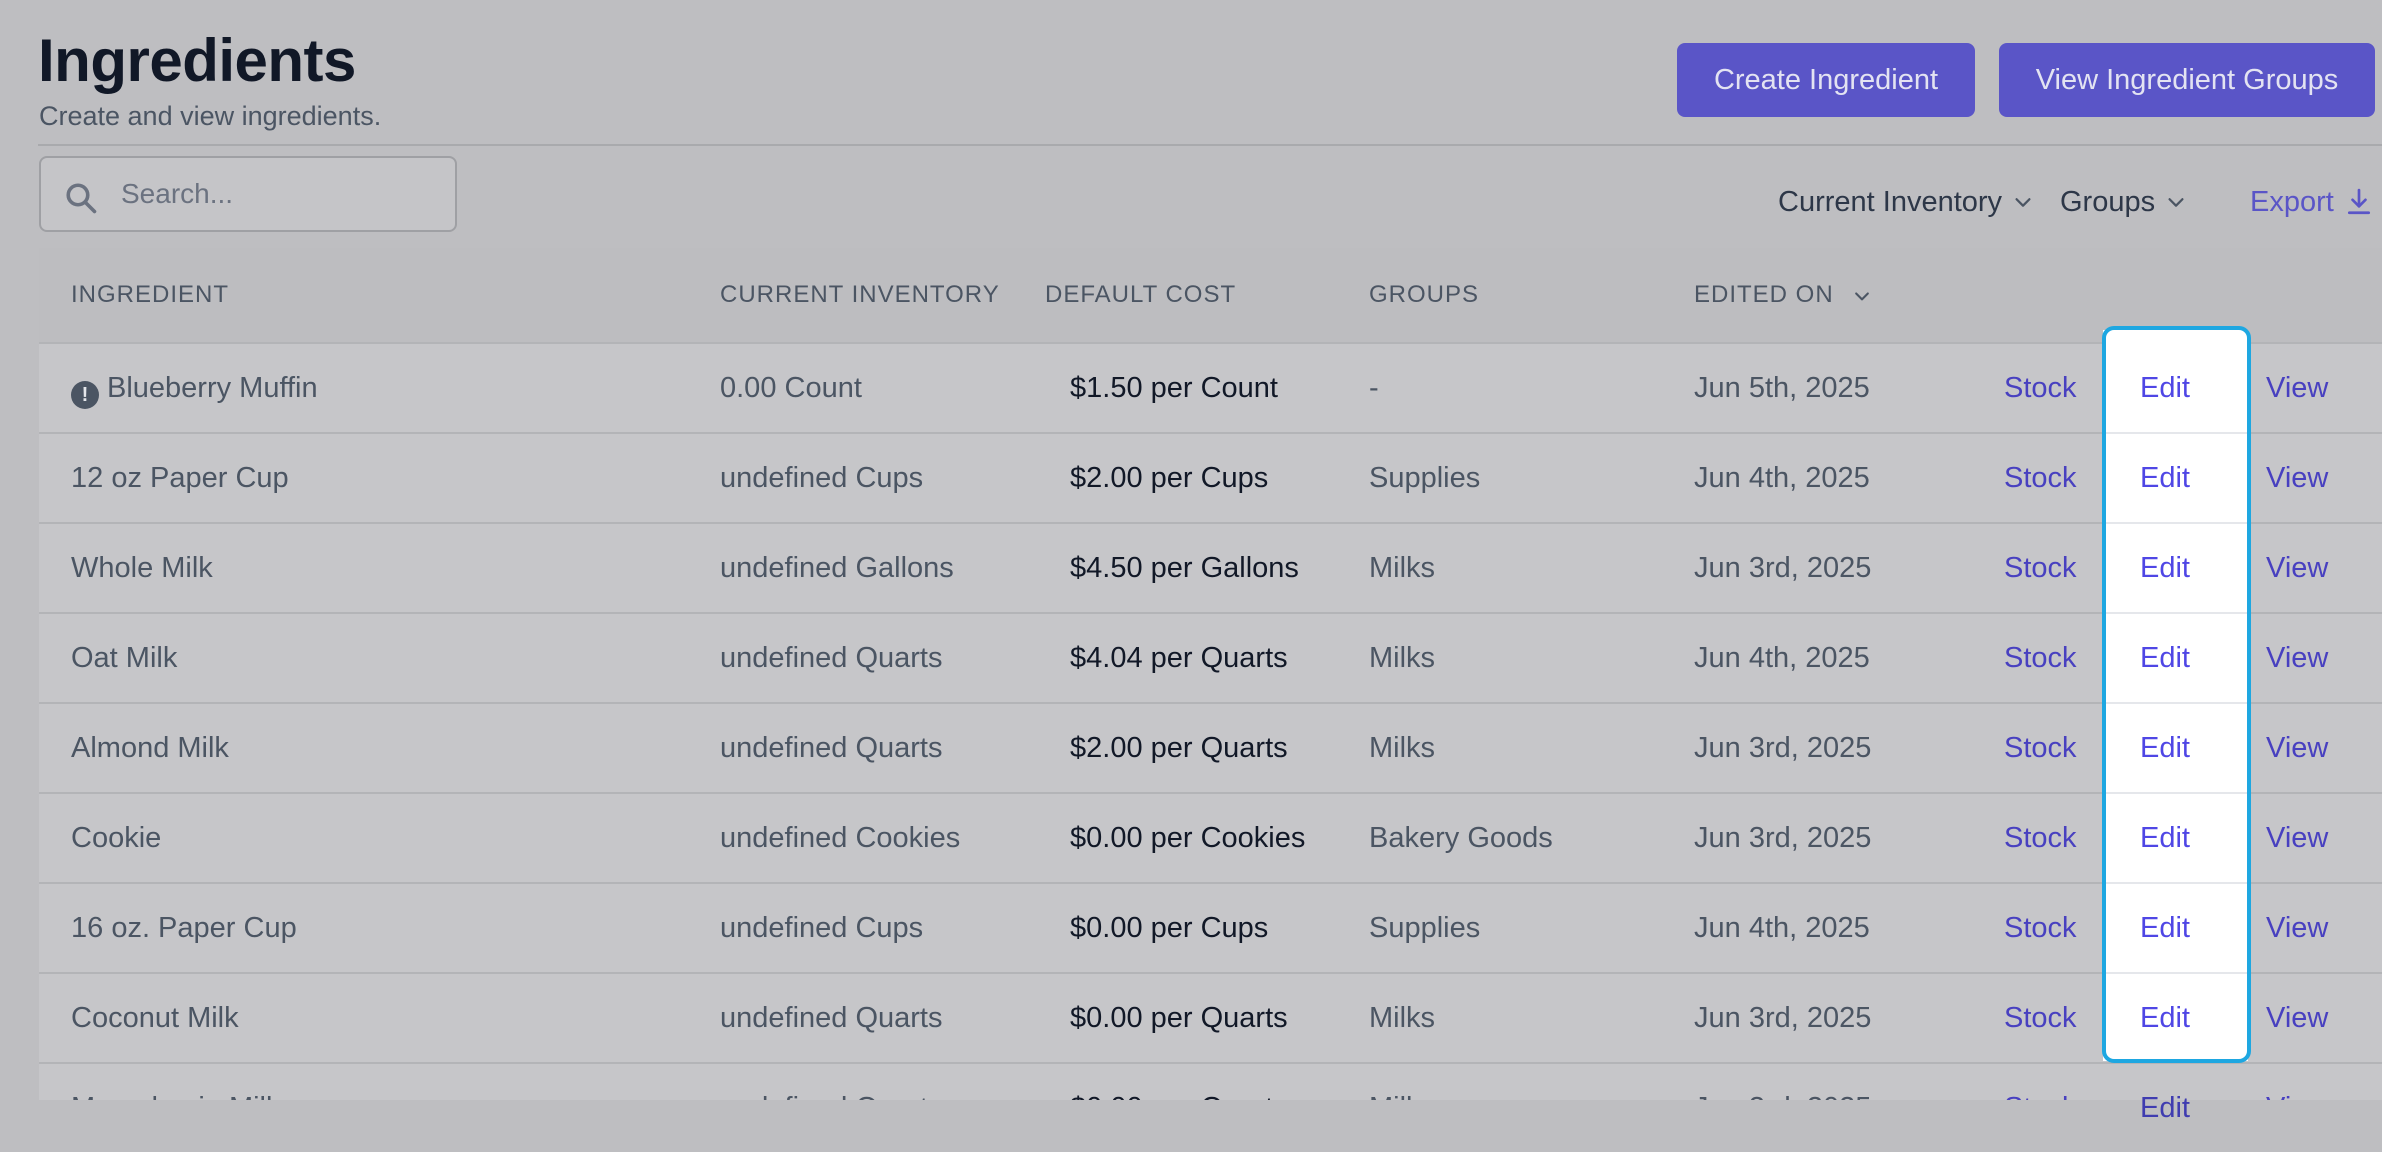 This screenshot has height=1152, width=2382. I want to click on current-inventory-filter: Current Inventory, so click(1906, 202).